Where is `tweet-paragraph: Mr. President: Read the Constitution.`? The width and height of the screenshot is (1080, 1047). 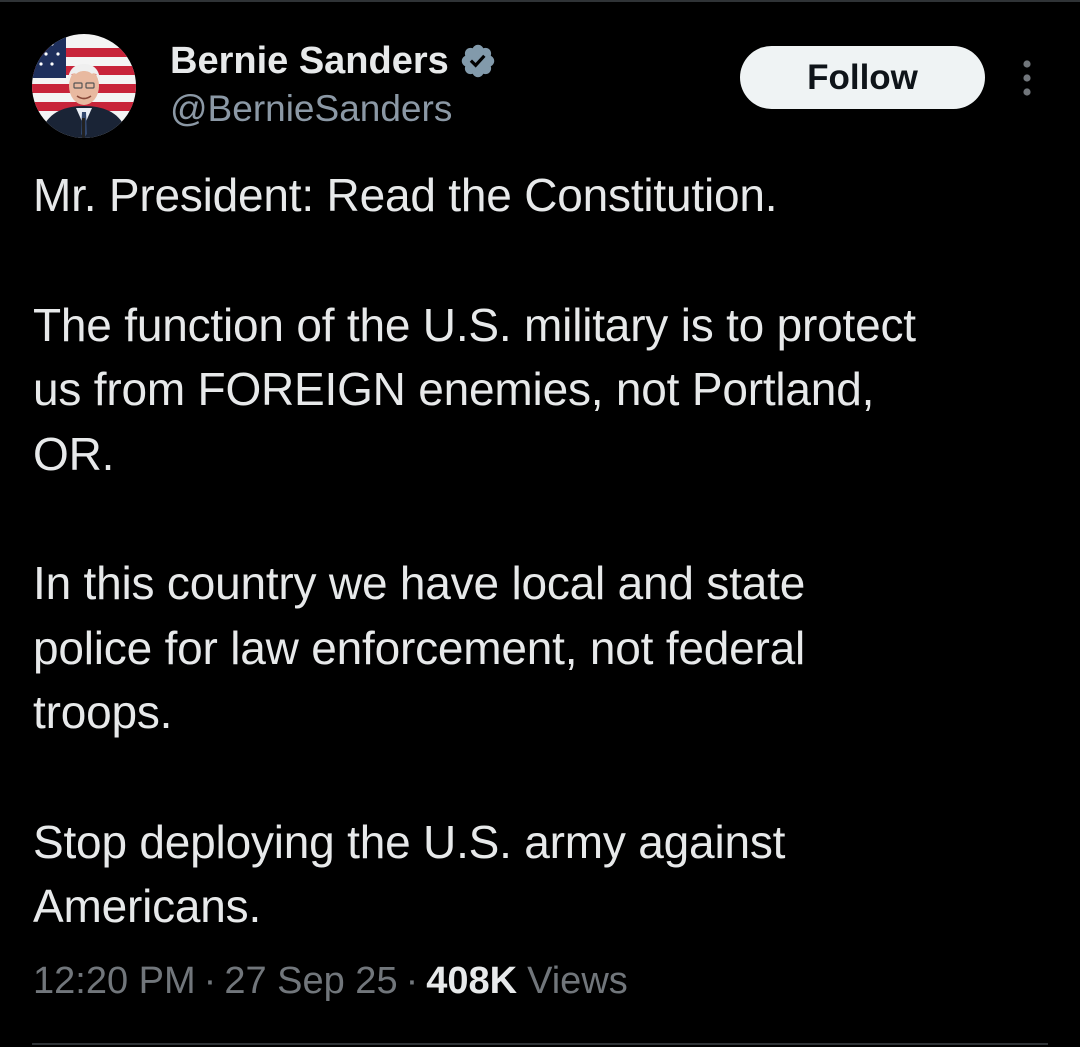
tweet-paragraph: Mr. President: Read the Constitution. is located at coordinates (405, 195).